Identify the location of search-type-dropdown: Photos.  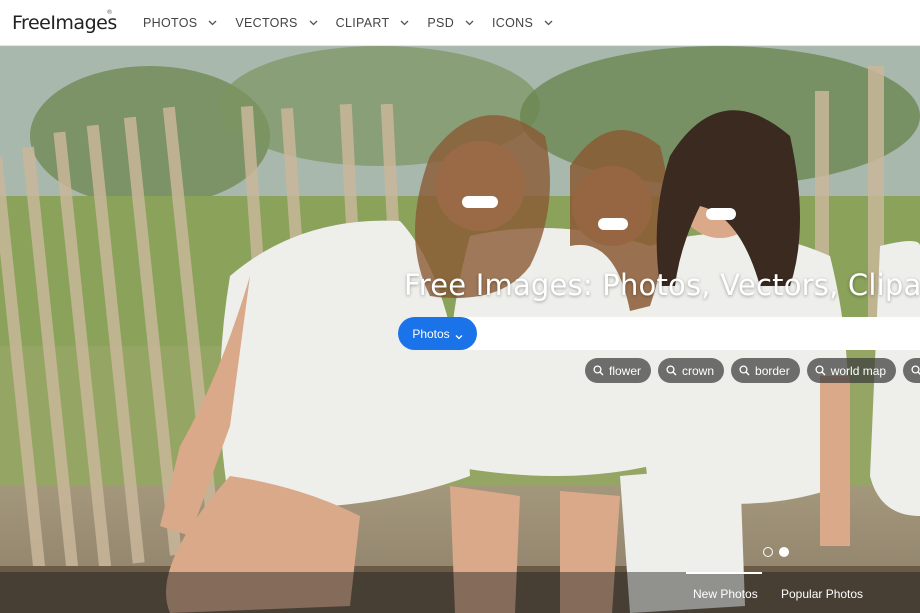
(437, 333).